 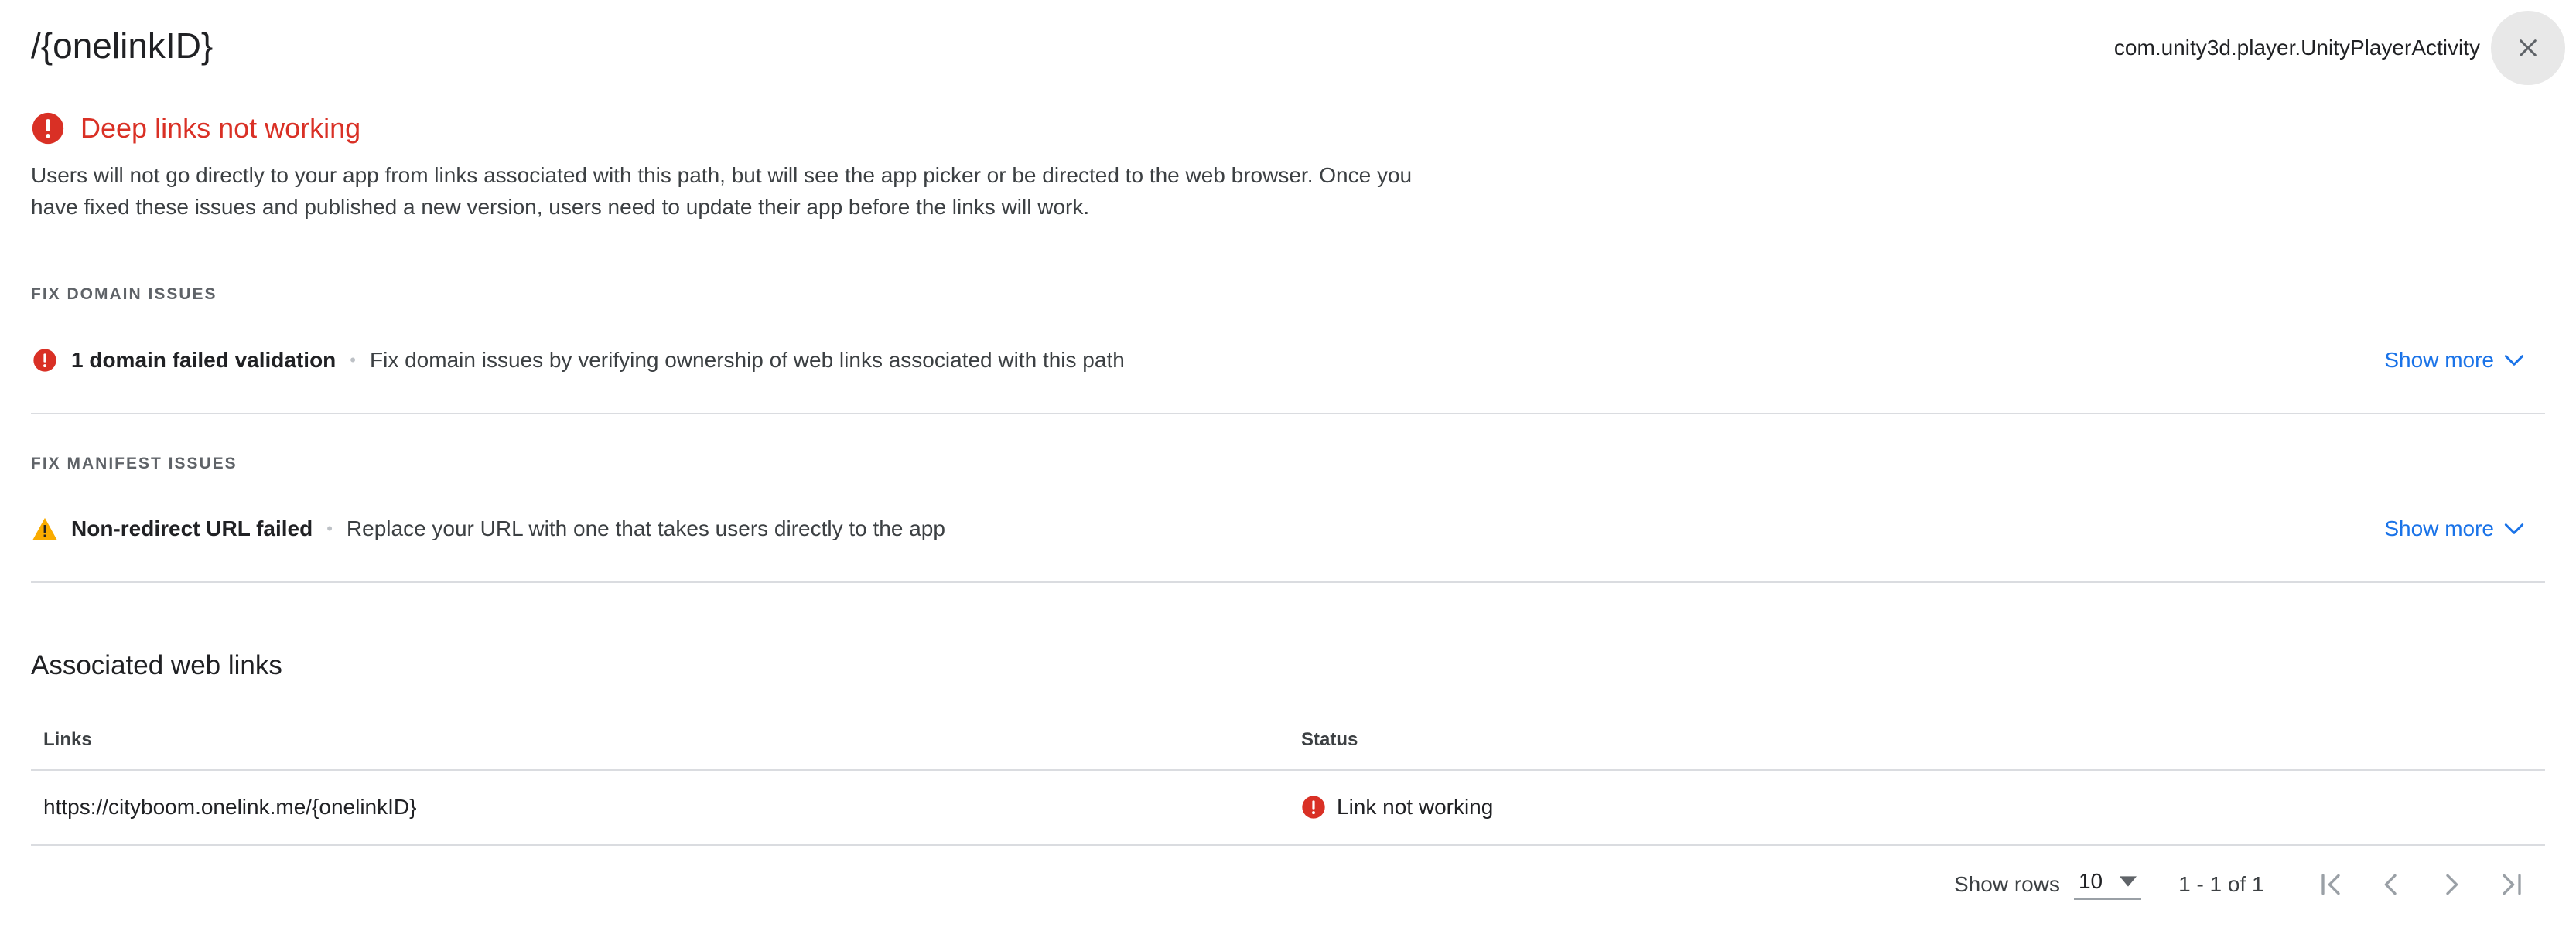 I want to click on close-button, so click(x=2528, y=48).